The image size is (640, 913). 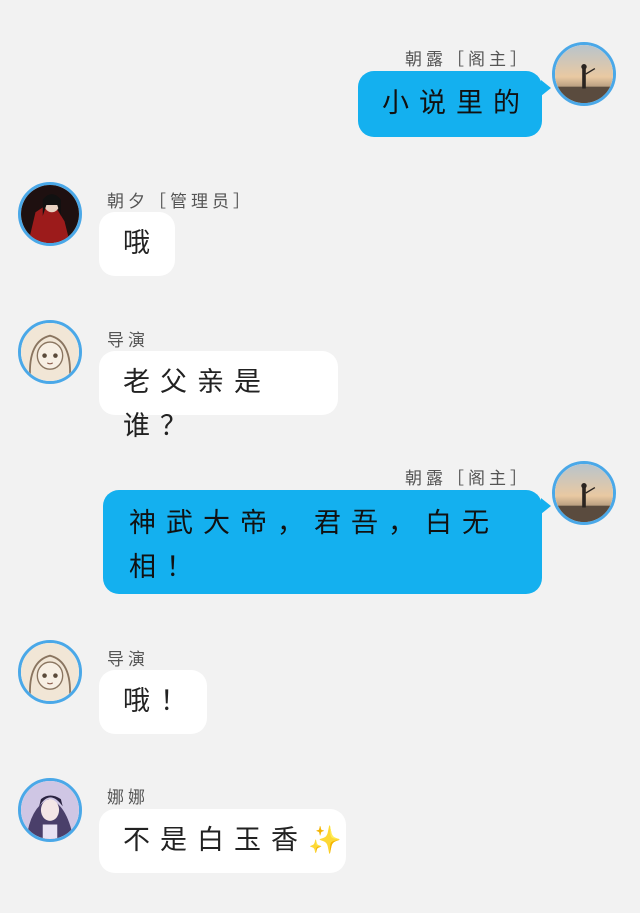 I want to click on message-bubble: 神武大帝，君吾，白无 相！, so click(x=322, y=542).